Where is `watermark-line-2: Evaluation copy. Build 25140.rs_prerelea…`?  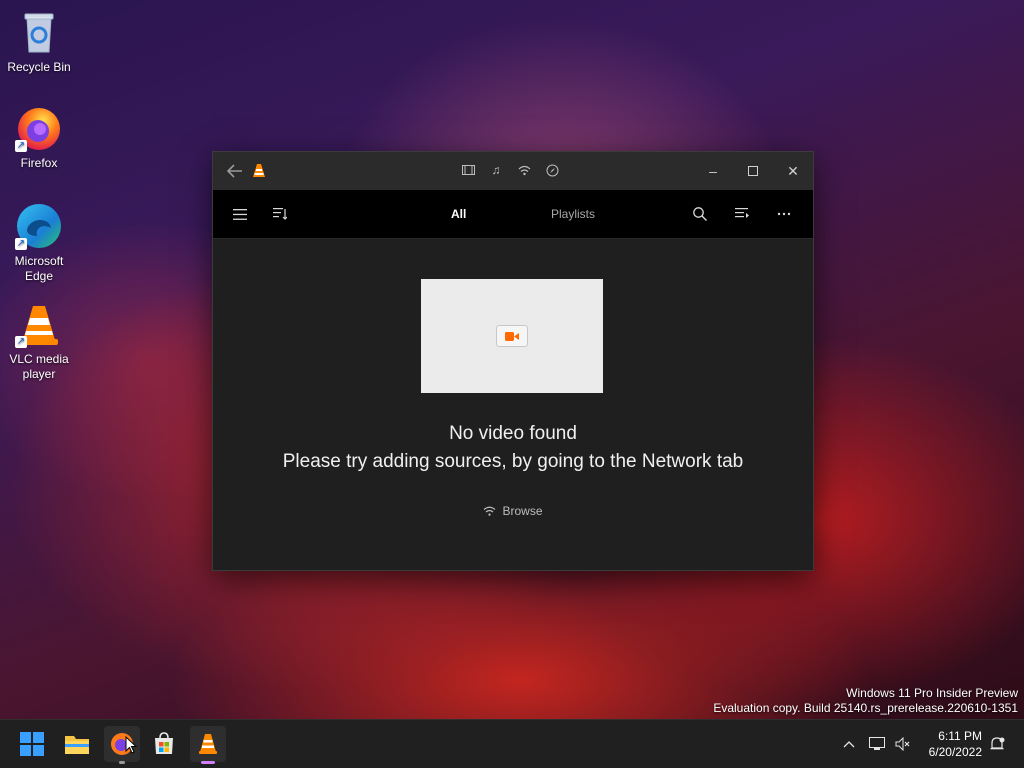 watermark-line-2: Evaluation copy. Build 25140.rs_prerelea… is located at coordinates (865, 708).